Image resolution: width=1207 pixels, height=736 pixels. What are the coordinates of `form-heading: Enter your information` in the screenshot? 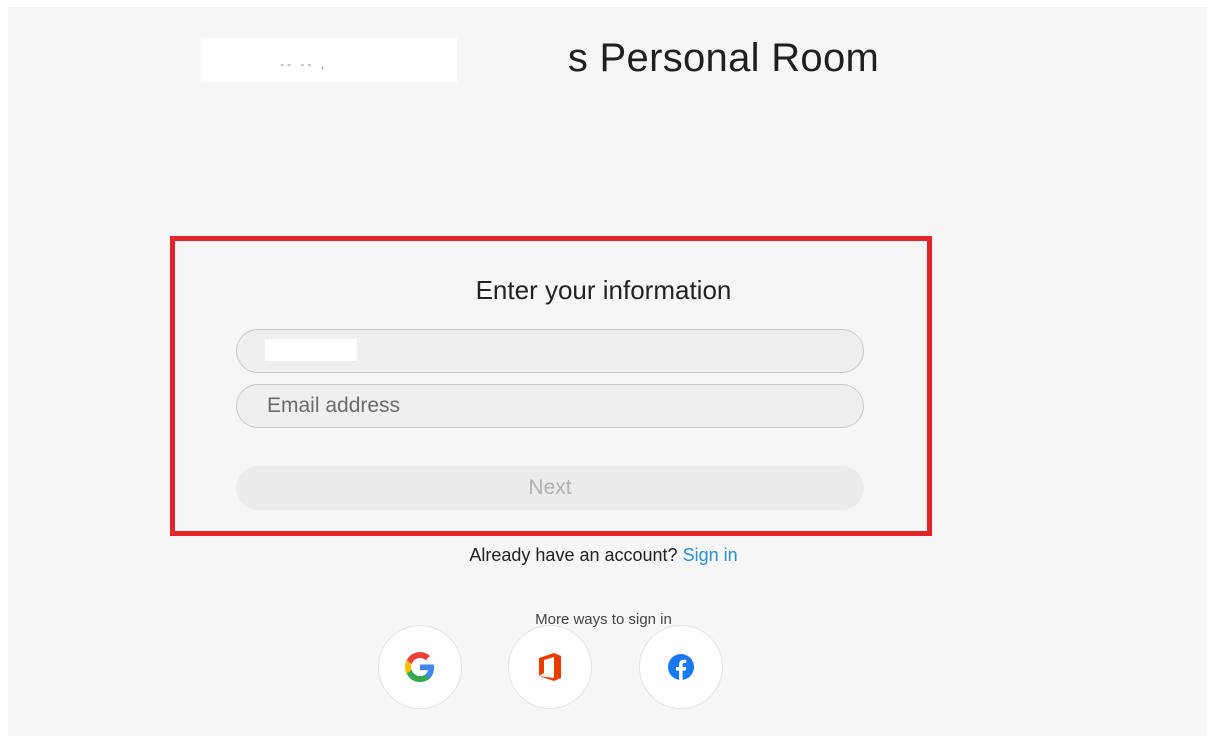 It's located at (603, 290).